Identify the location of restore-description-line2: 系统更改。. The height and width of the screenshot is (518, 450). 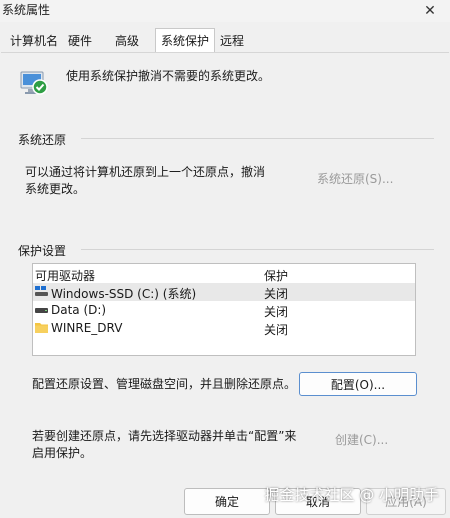
(55, 189).